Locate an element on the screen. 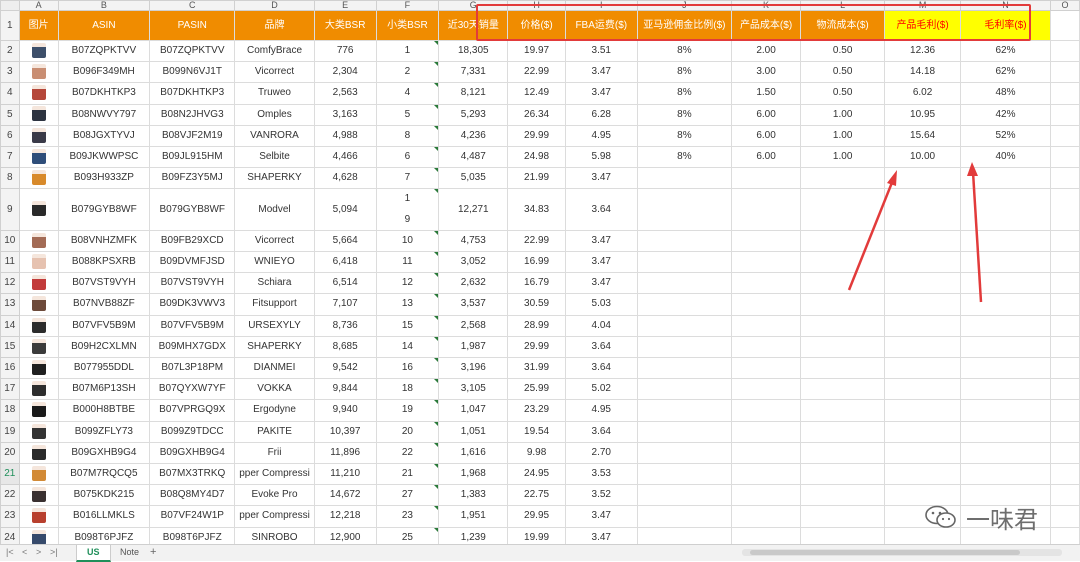 The height and width of the screenshot is (562, 1080). cell-margin: 62% is located at coordinates (1005, 51).